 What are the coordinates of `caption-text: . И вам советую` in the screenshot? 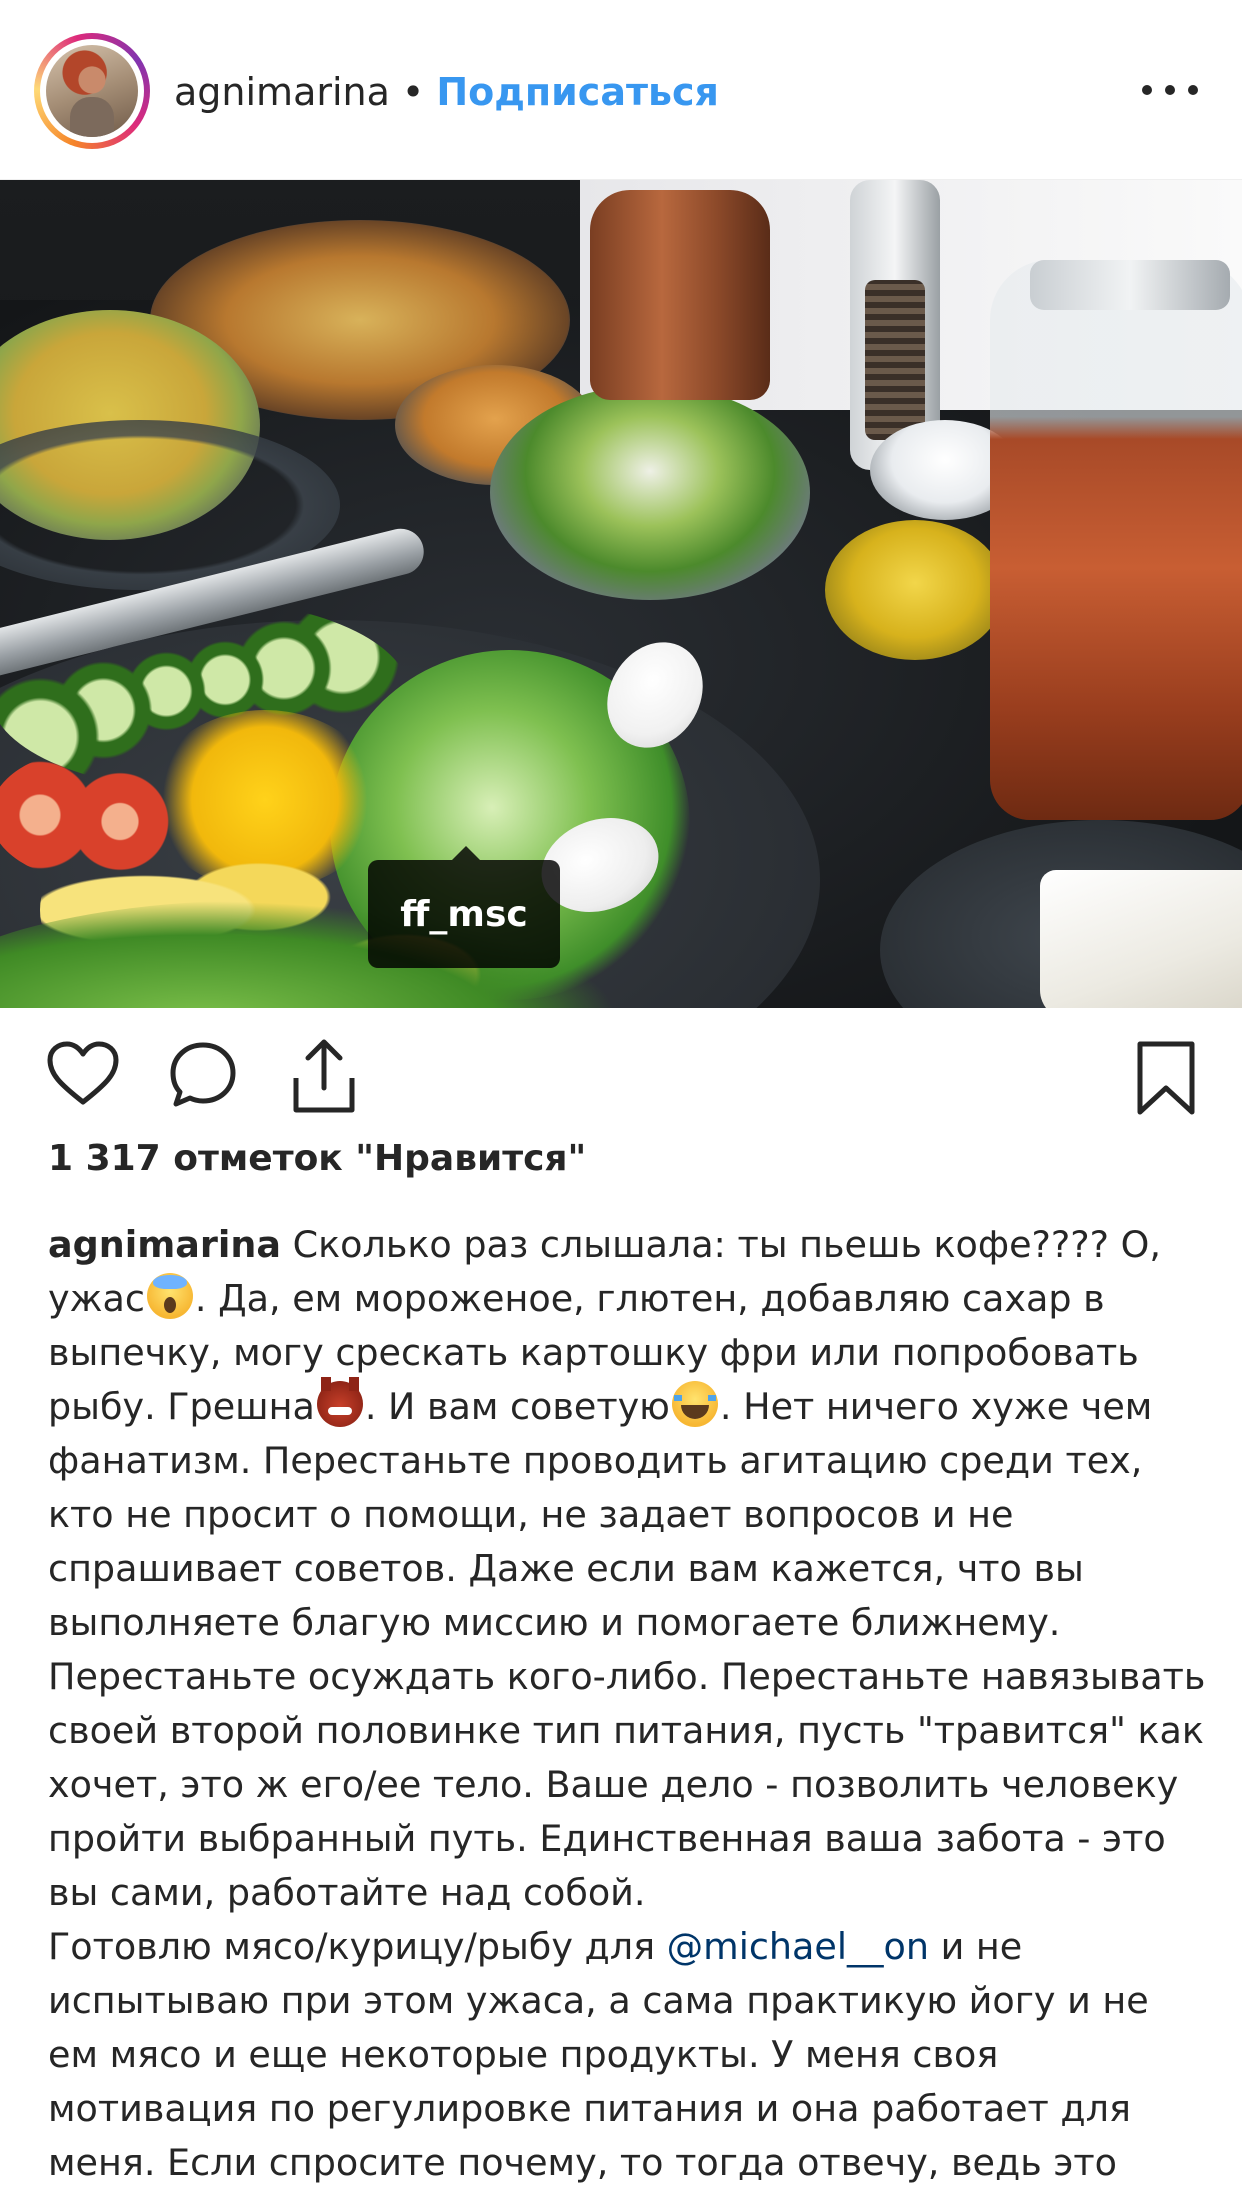 It's located at (517, 1406).